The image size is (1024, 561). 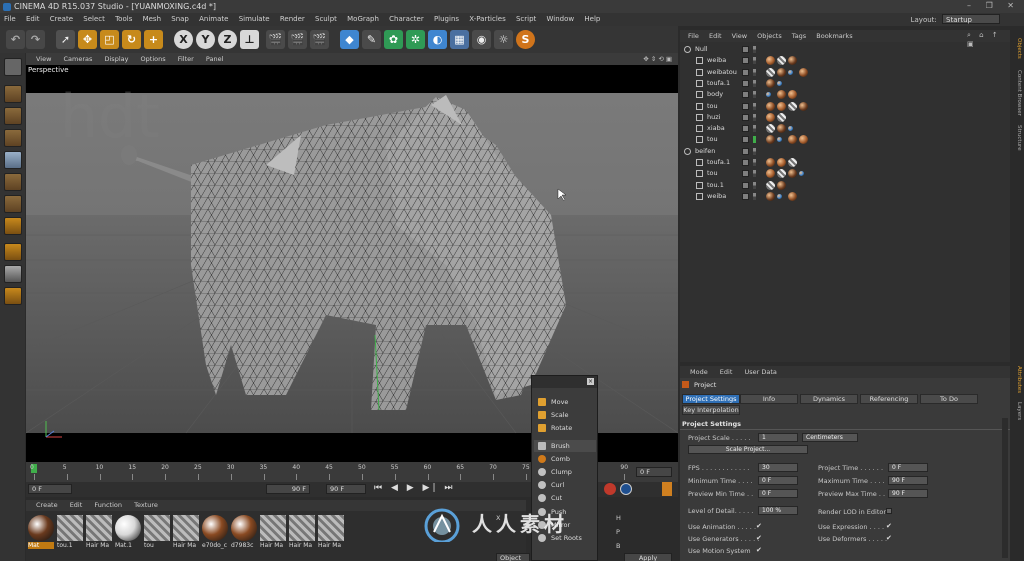 I want to click on material-menu-function: Function, so click(x=108, y=505).